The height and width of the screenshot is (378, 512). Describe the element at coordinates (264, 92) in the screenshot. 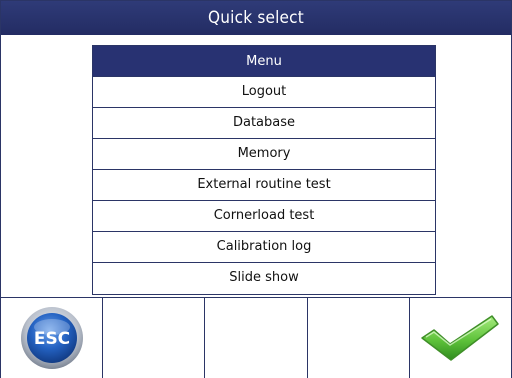

I see `menu-item-logout: Logout` at that location.